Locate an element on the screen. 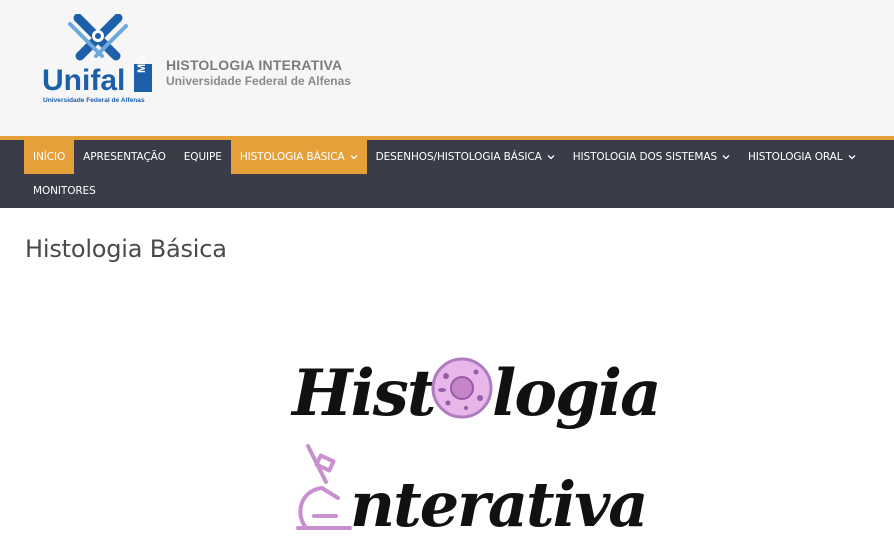  nav-row-secondary: MONITORES is located at coordinates (64, 191).